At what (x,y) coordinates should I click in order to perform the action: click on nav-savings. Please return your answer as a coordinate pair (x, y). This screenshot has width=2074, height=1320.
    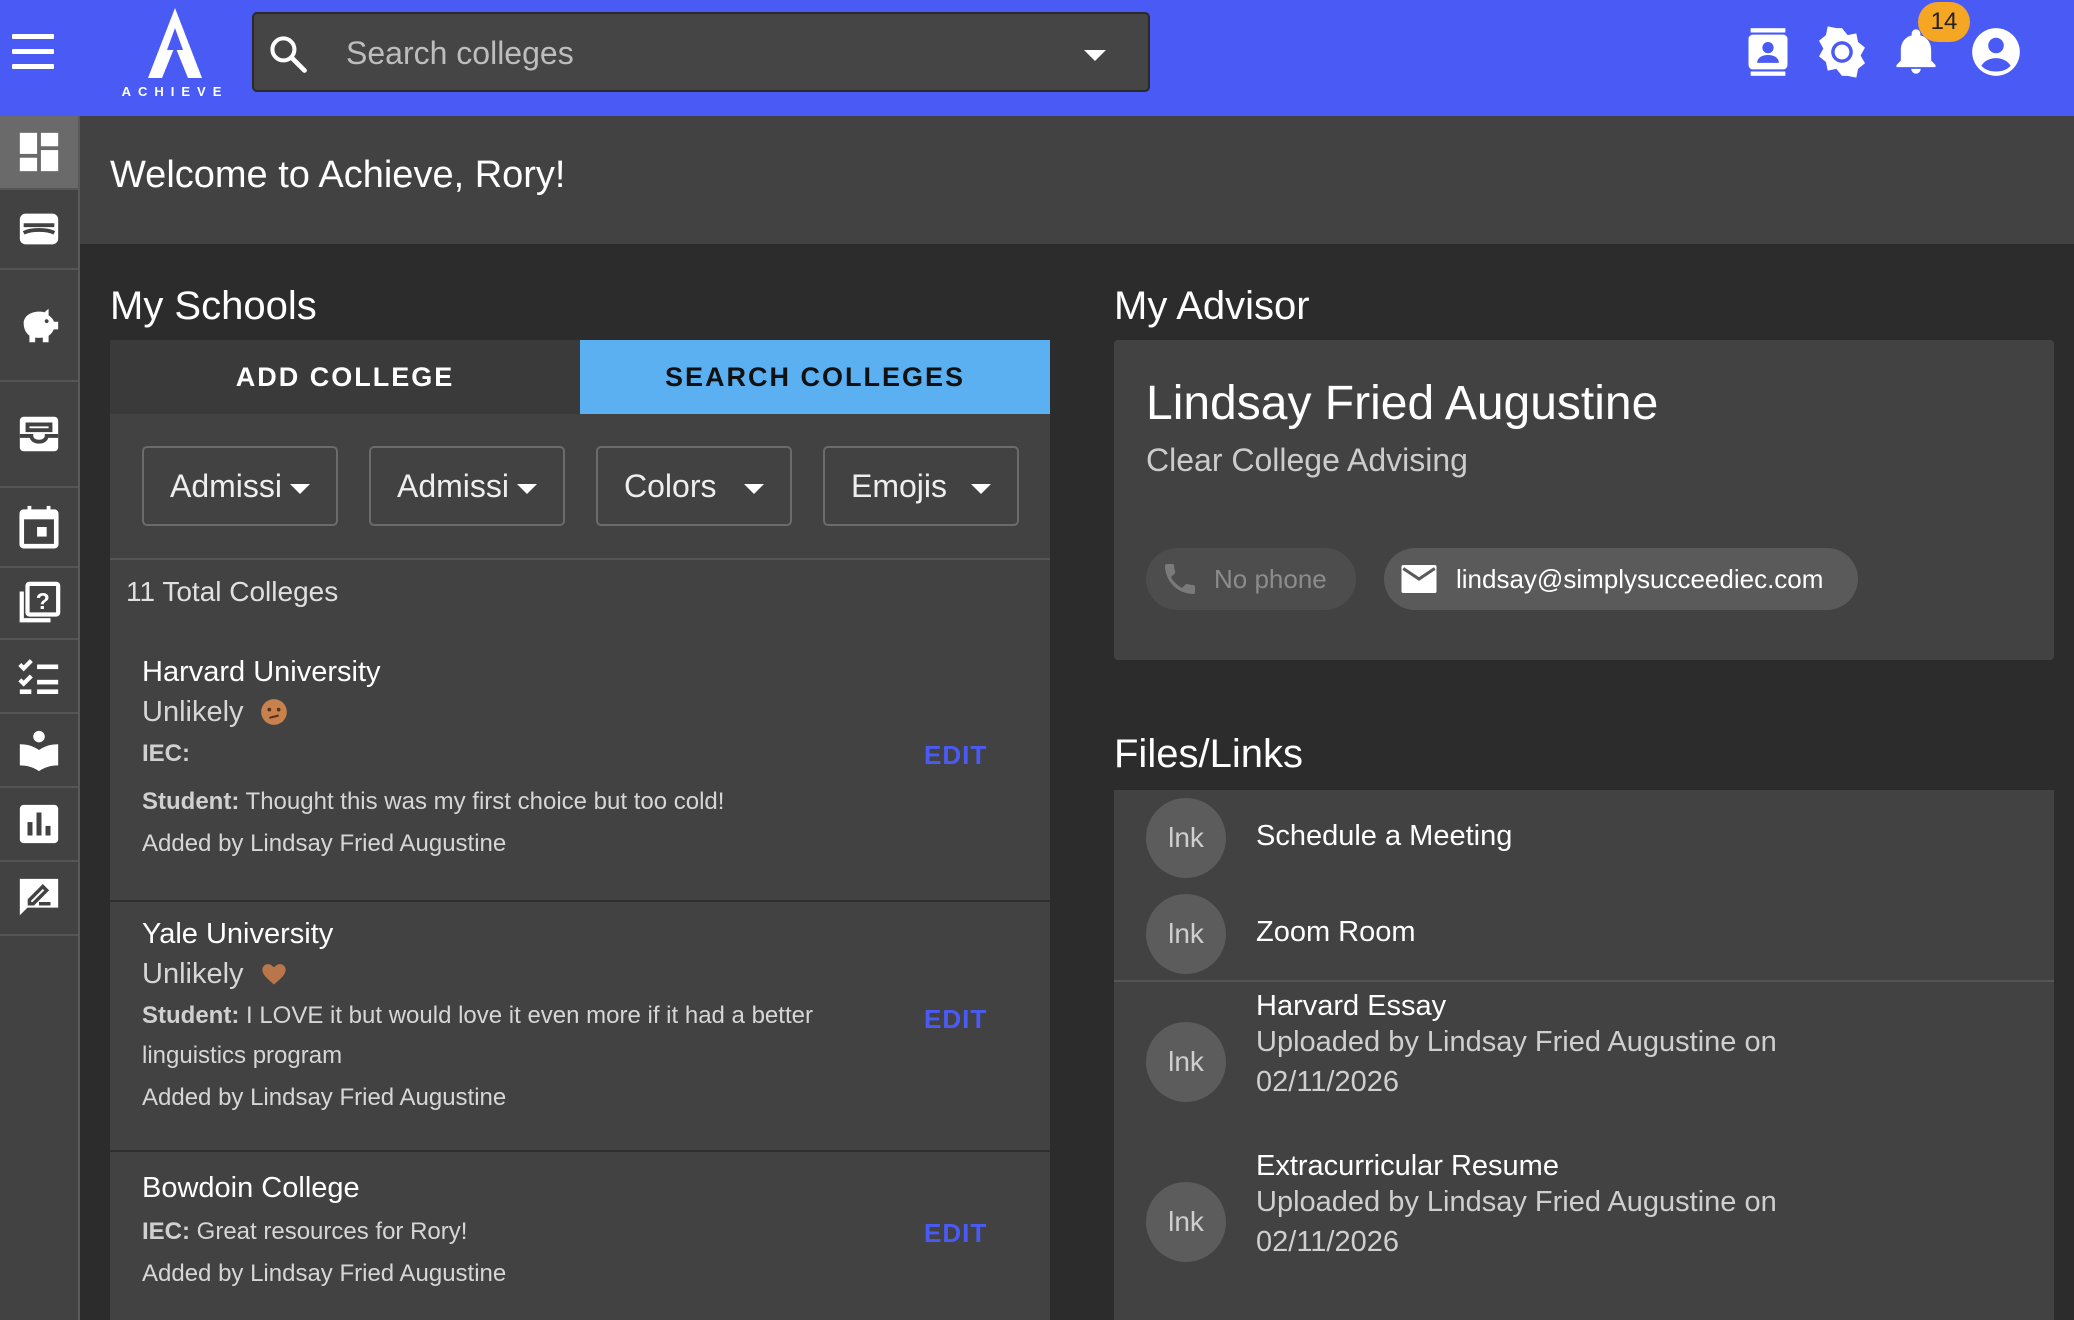
    Looking at the image, I should click on (39, 326).